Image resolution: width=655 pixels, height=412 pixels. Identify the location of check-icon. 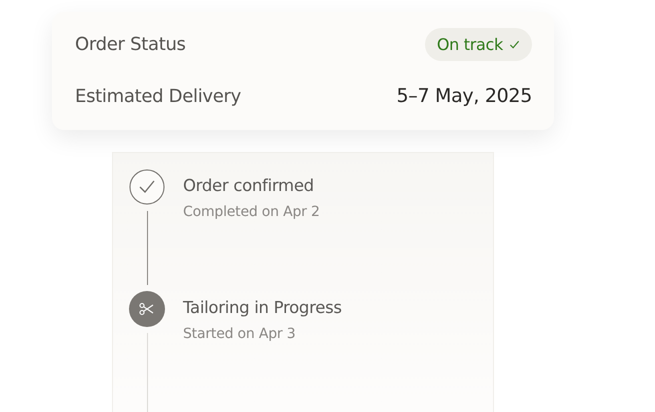
(514, 44).